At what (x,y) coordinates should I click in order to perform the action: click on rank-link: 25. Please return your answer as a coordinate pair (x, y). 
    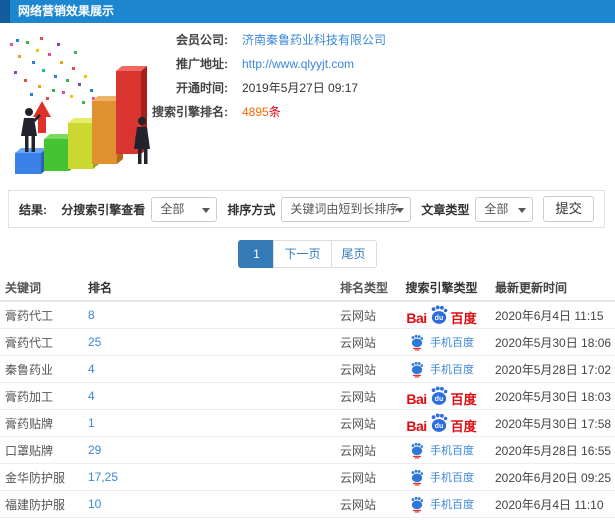
    Looking at the image, I should click on (94, 342).